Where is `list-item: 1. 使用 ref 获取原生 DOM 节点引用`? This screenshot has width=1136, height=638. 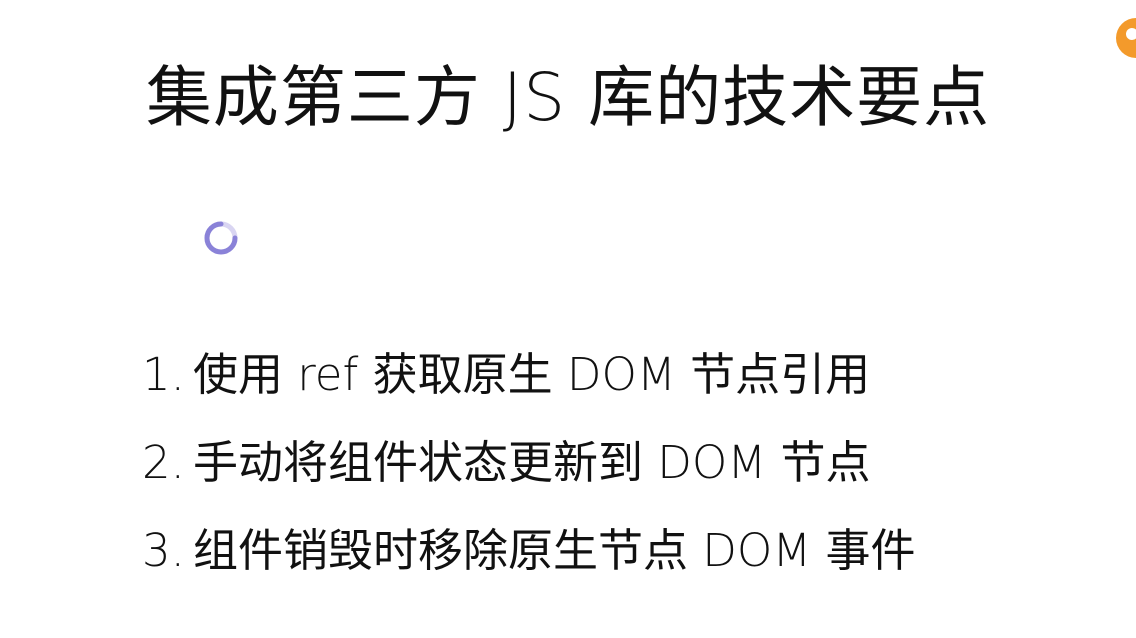
list-item: 1. 使用 ref 获取原生 DOM 节点引用 is located at coordinates (528, 382).